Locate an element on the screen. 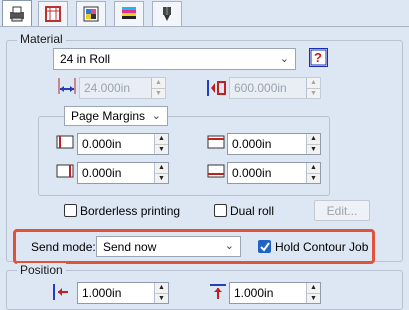  cutter-tool-icon is located at coordinates (167, 14).